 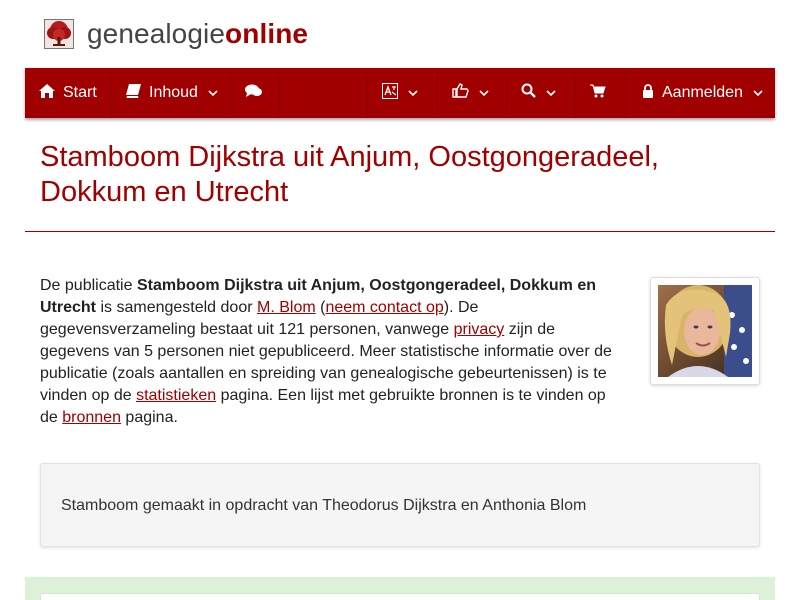 I want to click on nav-start: Start, so click(x=68, y=93).